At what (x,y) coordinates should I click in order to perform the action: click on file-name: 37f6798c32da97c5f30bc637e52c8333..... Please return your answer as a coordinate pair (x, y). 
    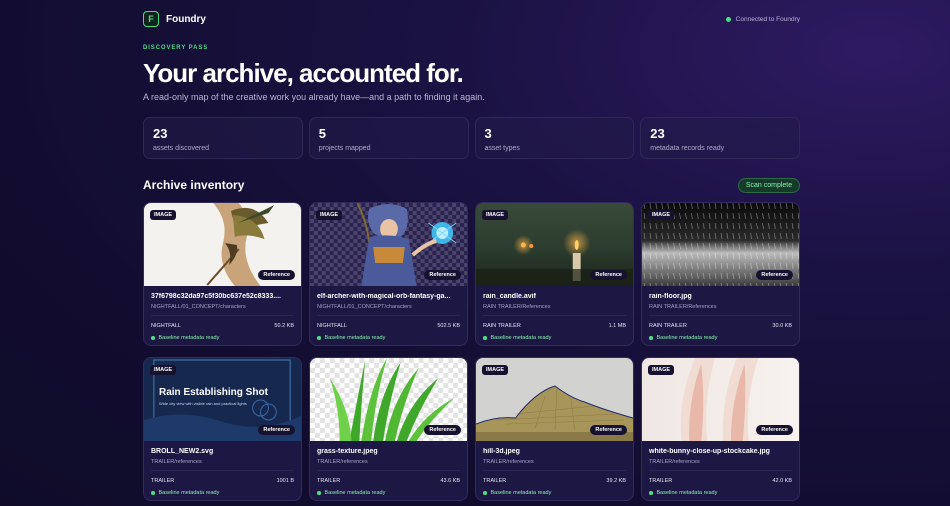
    Looking at the image, I should click on (216, 296).